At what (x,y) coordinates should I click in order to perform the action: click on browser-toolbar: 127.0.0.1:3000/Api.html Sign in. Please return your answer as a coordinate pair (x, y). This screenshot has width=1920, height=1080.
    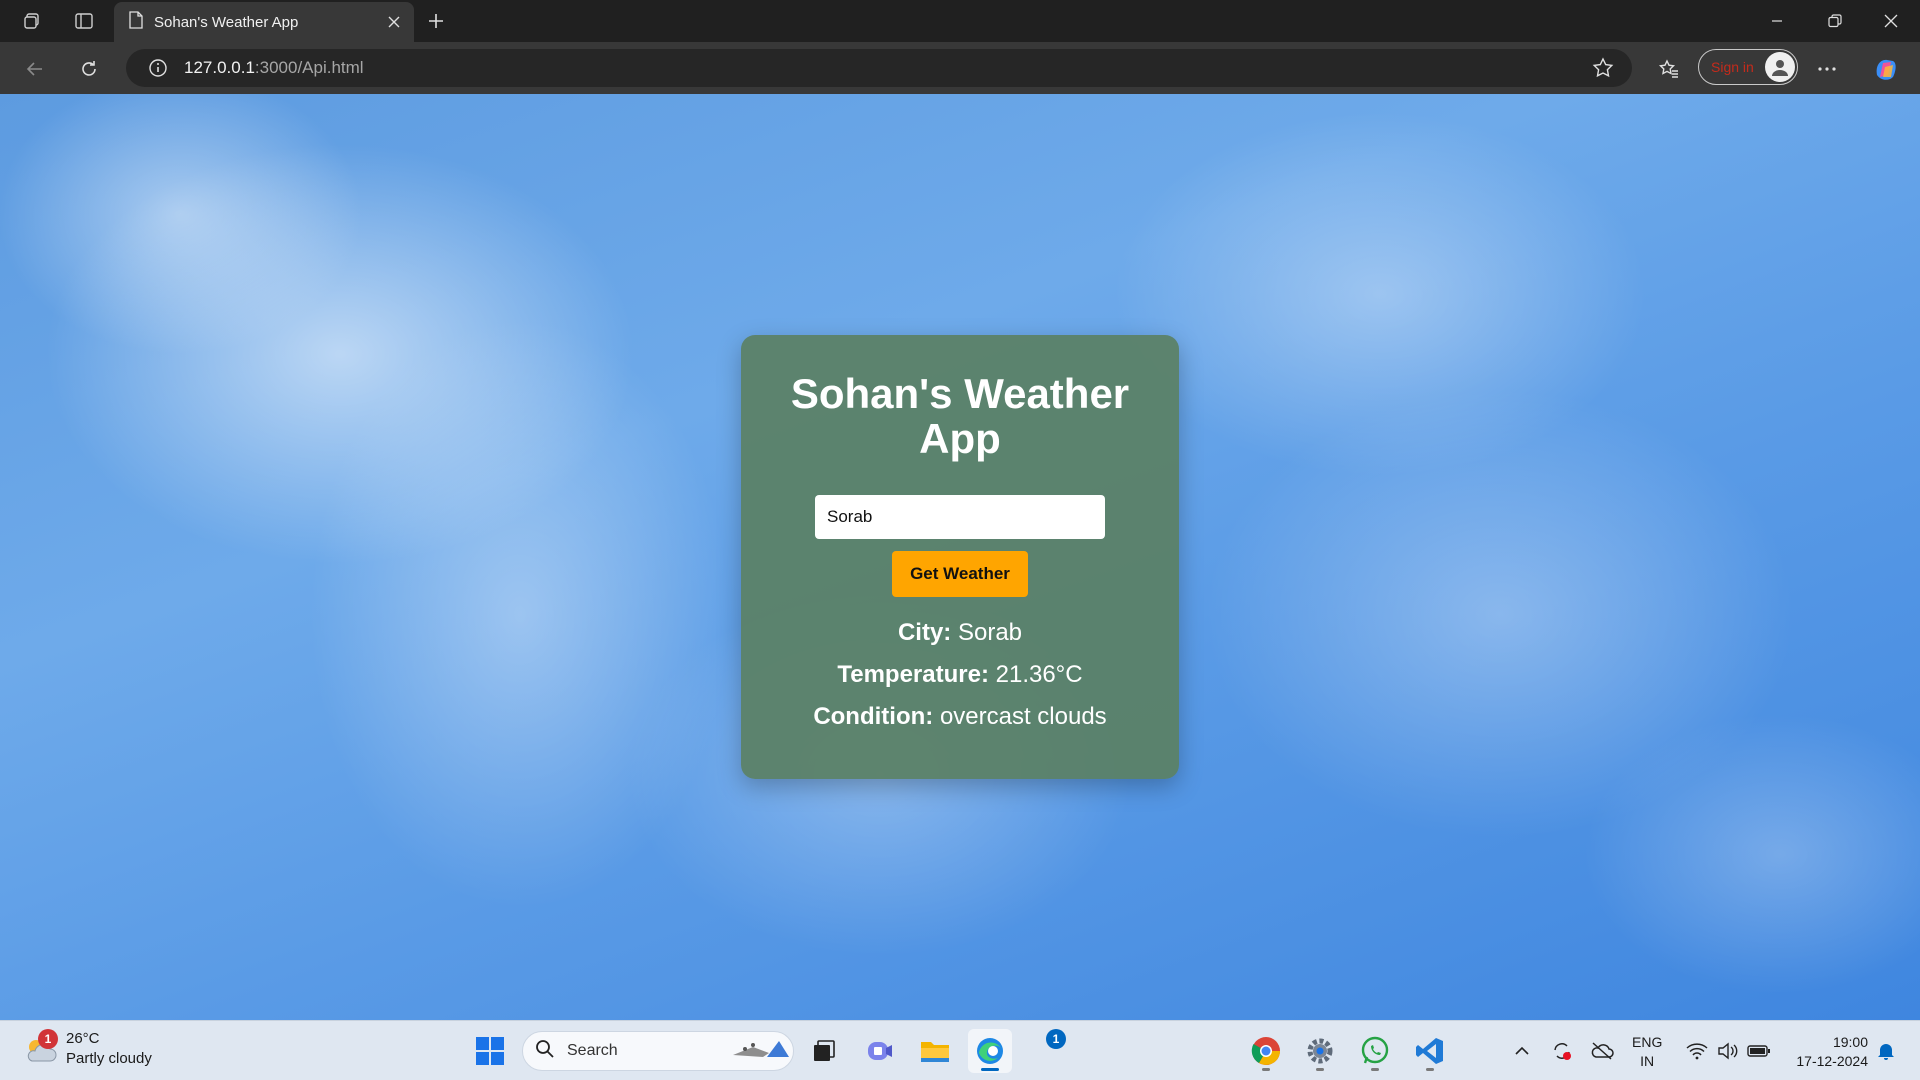
    Looking at the image, I should click on (960, 68).